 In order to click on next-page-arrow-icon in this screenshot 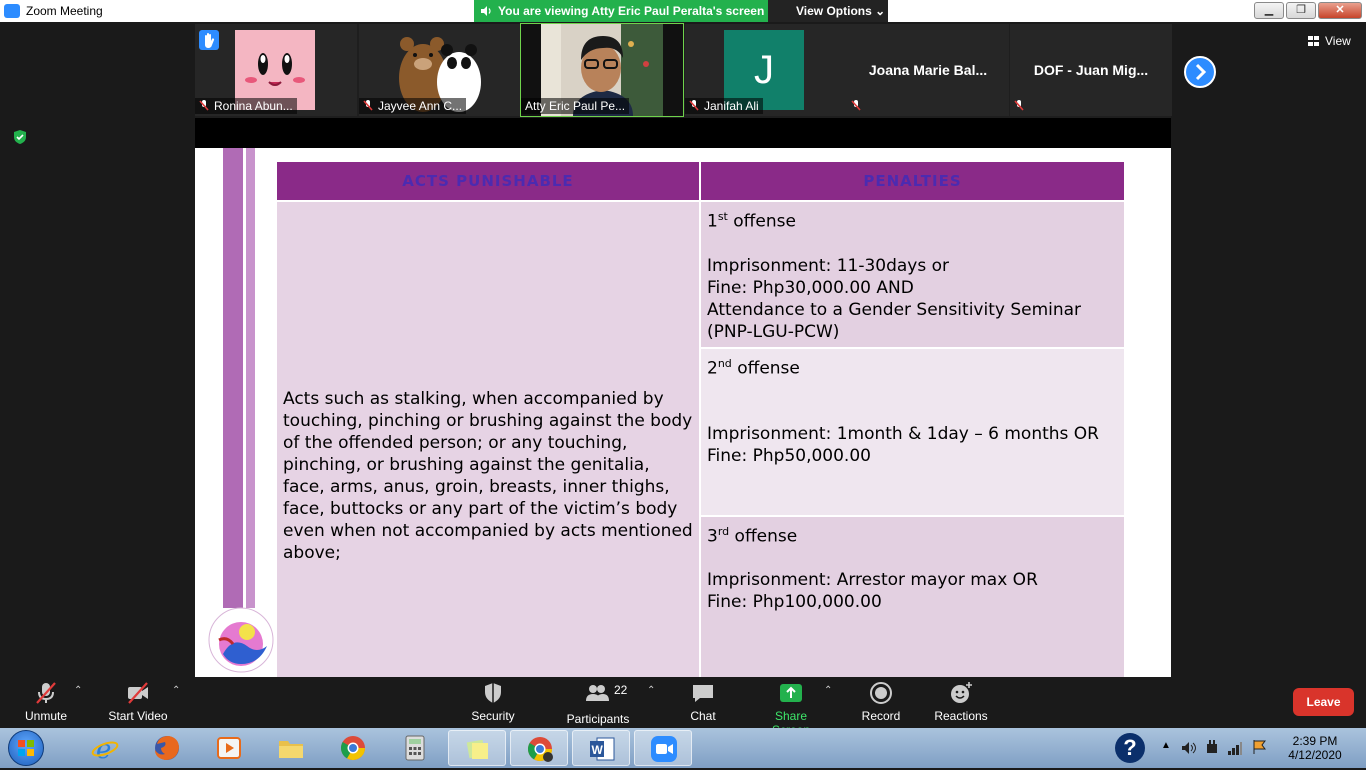, I will do `click(1200, 72)`.